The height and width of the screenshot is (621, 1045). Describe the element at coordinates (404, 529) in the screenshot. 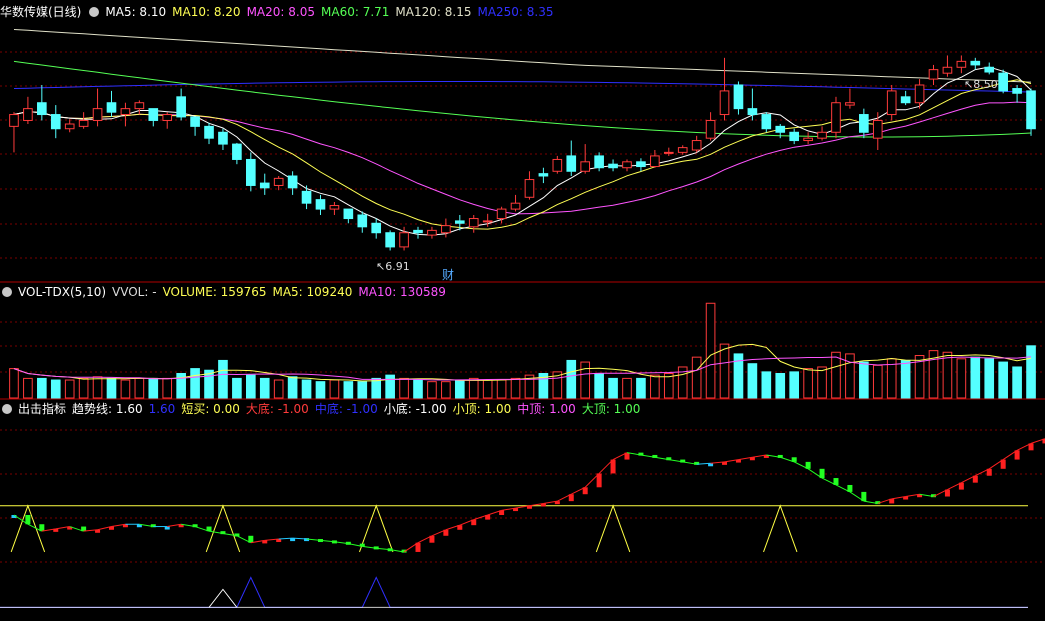

I see `signal-triangles` at that location.